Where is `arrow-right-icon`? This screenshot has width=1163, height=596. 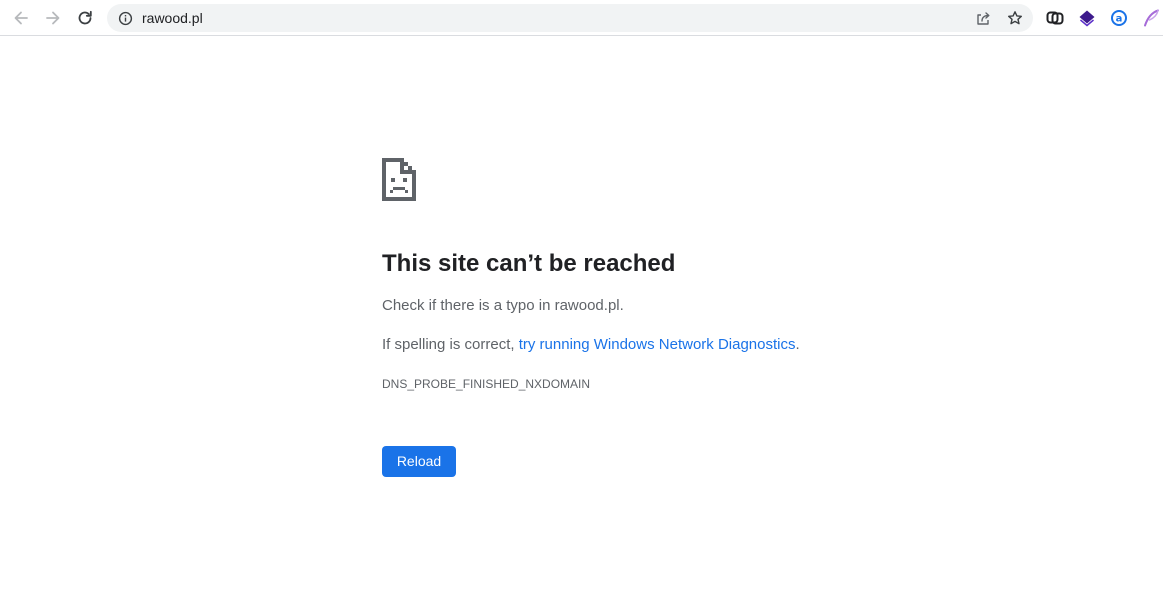 arrow-right-icon is located at coordinates (53, 18).